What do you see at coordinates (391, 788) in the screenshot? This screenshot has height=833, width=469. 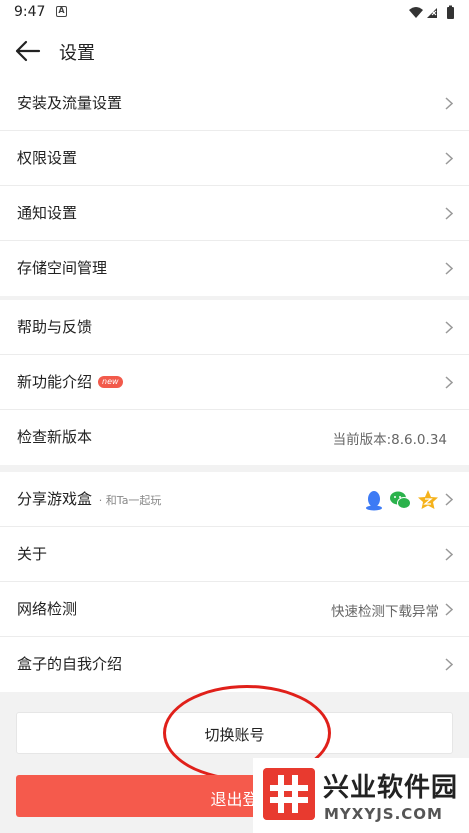 I see `watermark-title: 兴业软件园` at bounding box center [391, 788].